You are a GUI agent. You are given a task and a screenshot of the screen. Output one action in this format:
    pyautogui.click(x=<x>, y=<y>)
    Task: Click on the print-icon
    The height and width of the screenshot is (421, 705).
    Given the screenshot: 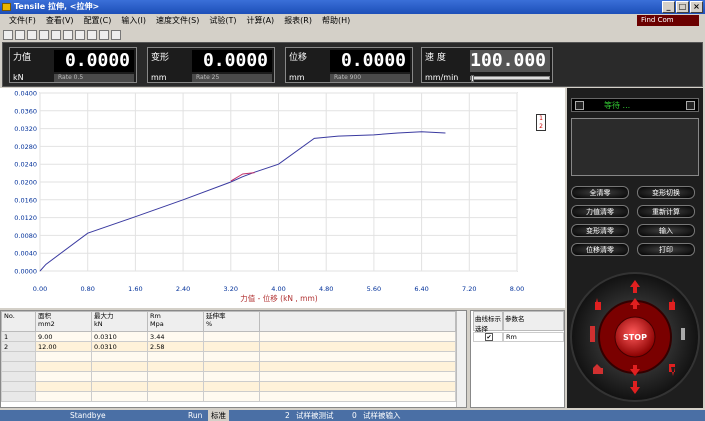 What is the action you would take?
    pyautogui.click(x=104, y=34)
    